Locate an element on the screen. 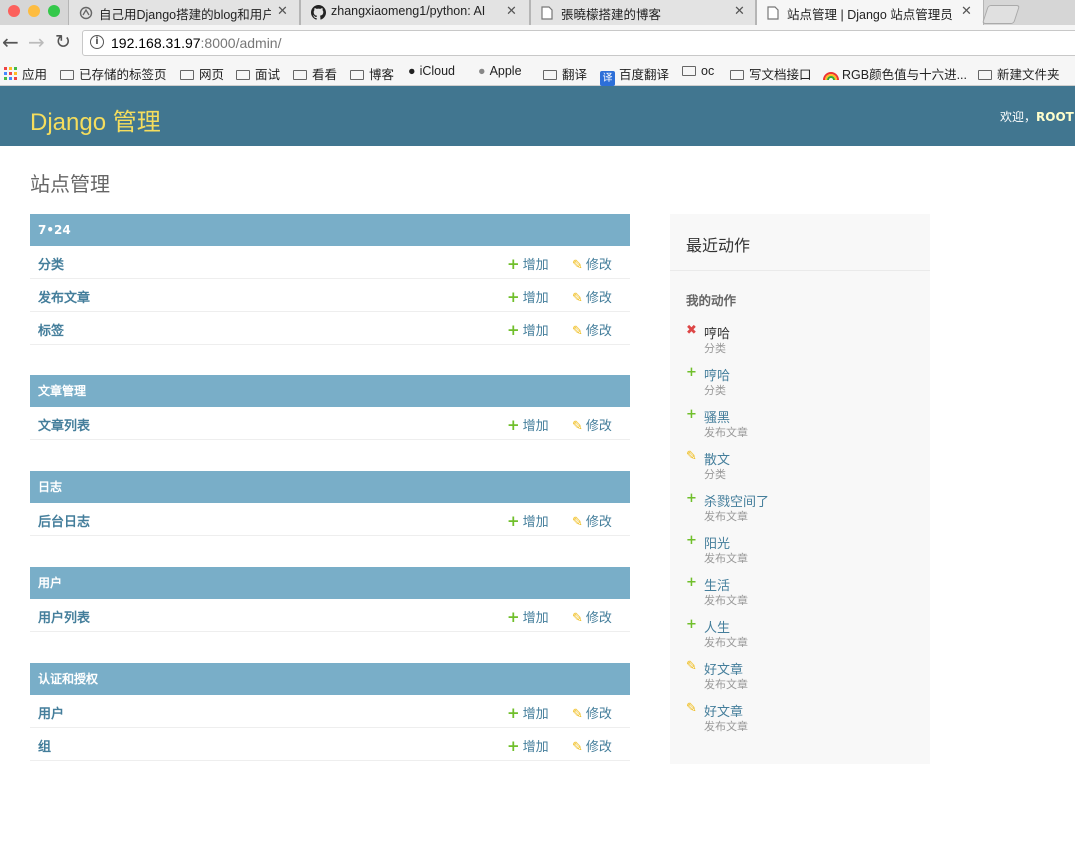  zoom-window-icon is located at coordinates (54, 11).